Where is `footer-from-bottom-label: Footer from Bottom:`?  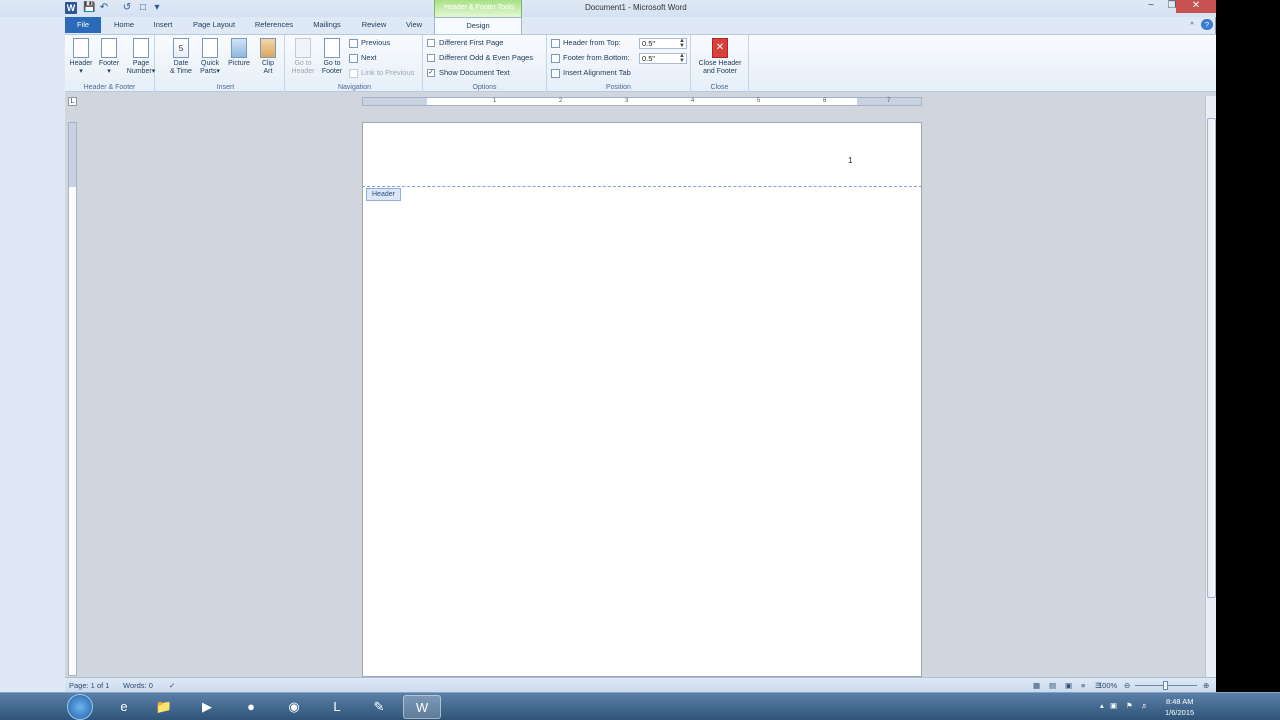 footer-from-bottom-label: Footer from Bottom: is located at coordinates (596, 57).